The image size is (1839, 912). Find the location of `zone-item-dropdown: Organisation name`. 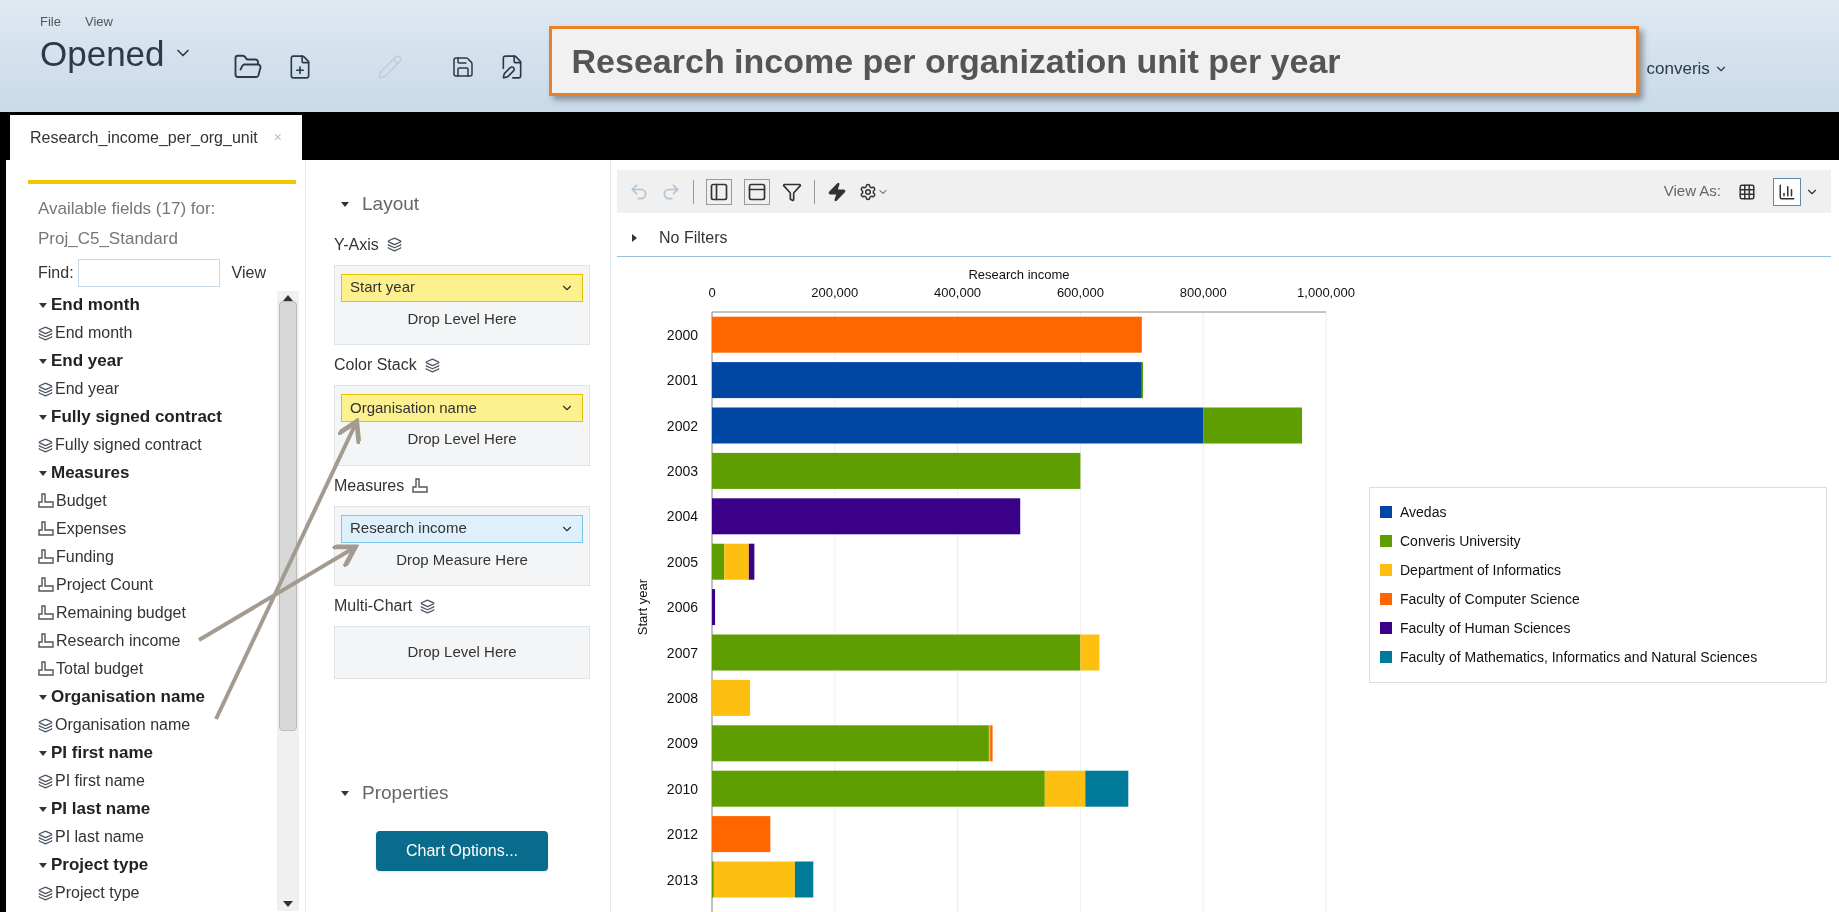

zone-item-dropdown: Organisation name is located at coordinates (462, 408).